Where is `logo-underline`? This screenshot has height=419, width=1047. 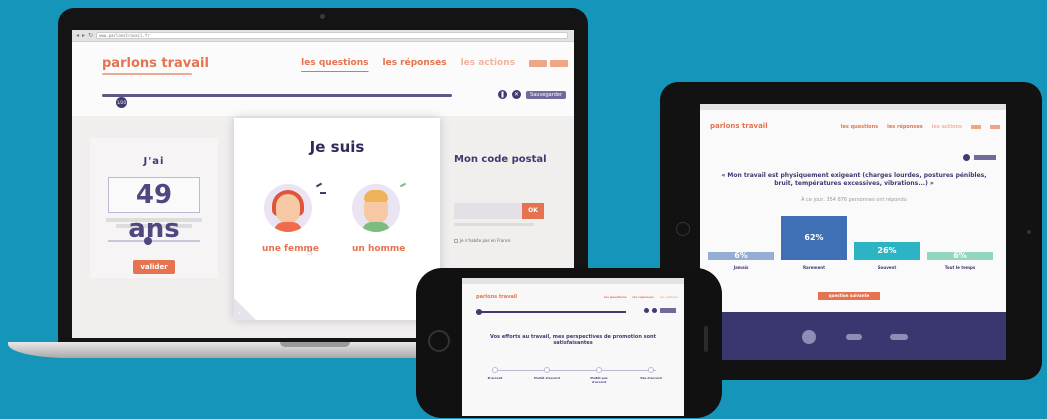
logo-underline is located at coordinates (147, 74).